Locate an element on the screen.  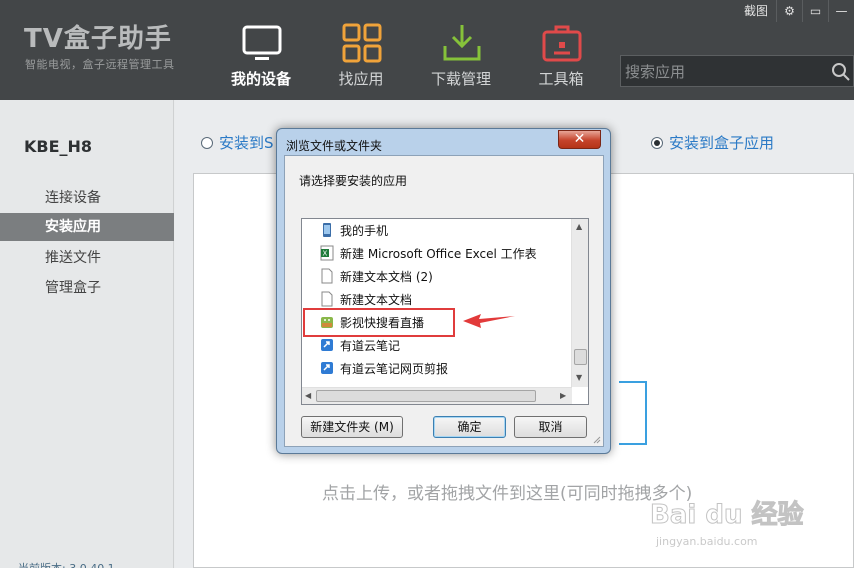
annotation-highlight-box is located at coordinates (379, 322).